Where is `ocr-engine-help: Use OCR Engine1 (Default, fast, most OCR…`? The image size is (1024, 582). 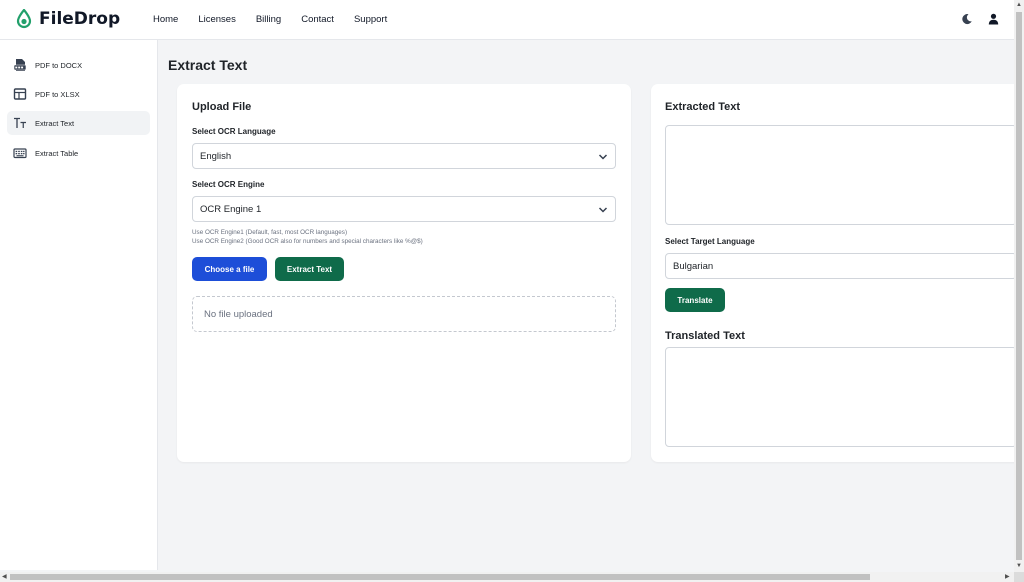
ocr-engine-help: Use OCR Engine1 (Default, fast, most OCR… is located at coordinates (307, 237).